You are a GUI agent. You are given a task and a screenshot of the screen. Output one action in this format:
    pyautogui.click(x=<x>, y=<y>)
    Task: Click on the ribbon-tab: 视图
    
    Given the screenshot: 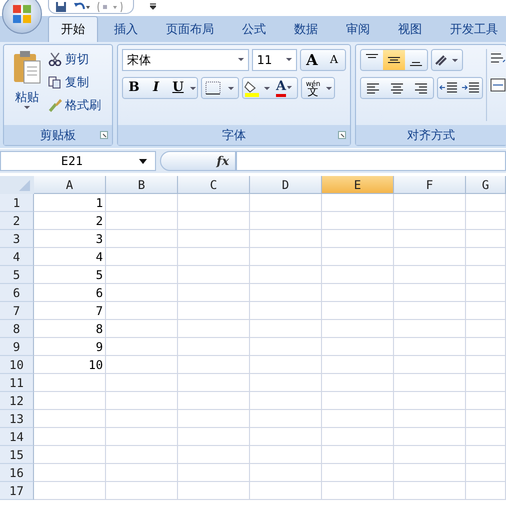 What is the action you would take?
    pyautogui.click(x=410, y=29)
    